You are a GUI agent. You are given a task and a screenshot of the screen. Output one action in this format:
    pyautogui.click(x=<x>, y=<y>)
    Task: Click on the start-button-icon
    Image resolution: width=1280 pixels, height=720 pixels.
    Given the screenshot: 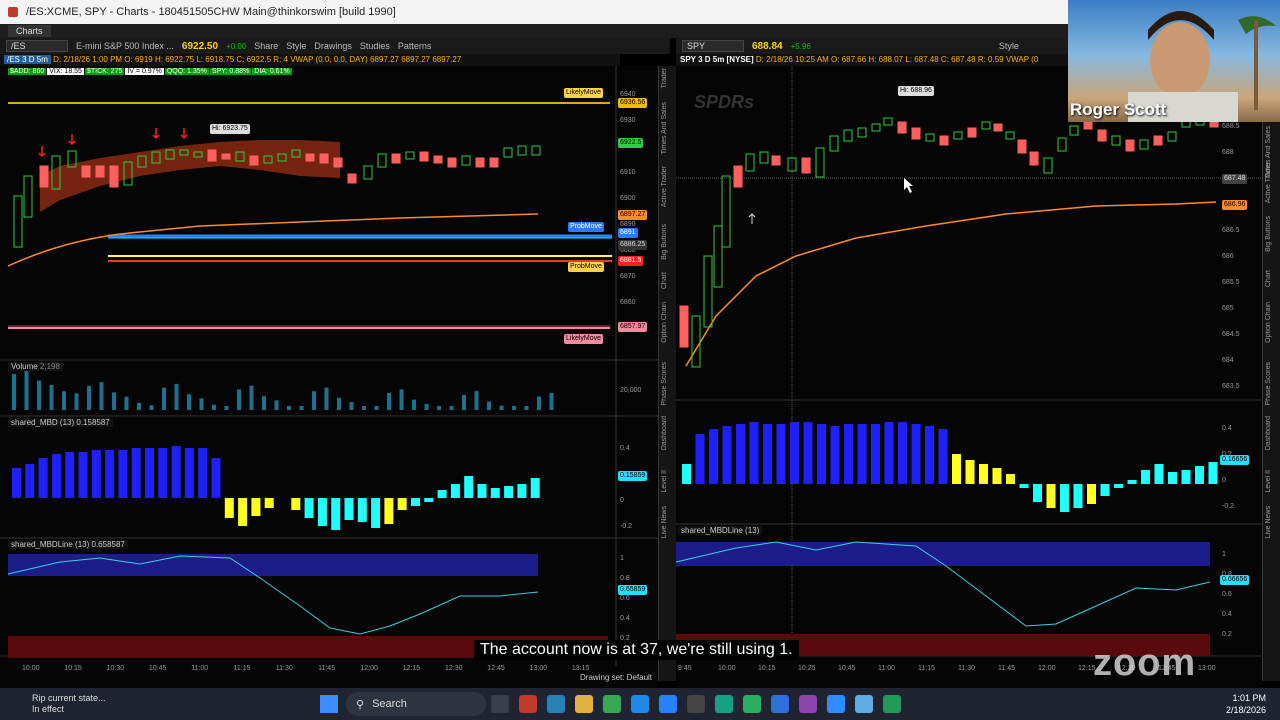 What is the action you would take?
    pyautogui.click(x=329, y=704)
    